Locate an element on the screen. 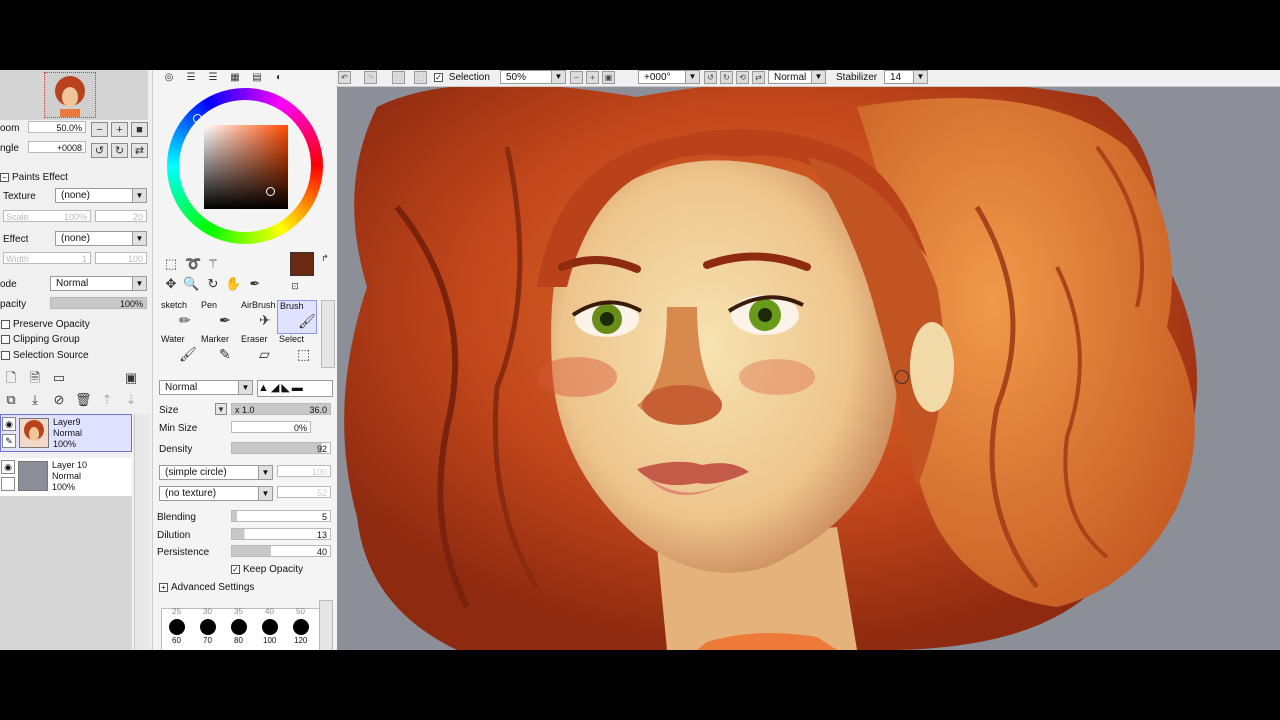  zoom-reset-button: ■ is located at coordinates (139, 129).